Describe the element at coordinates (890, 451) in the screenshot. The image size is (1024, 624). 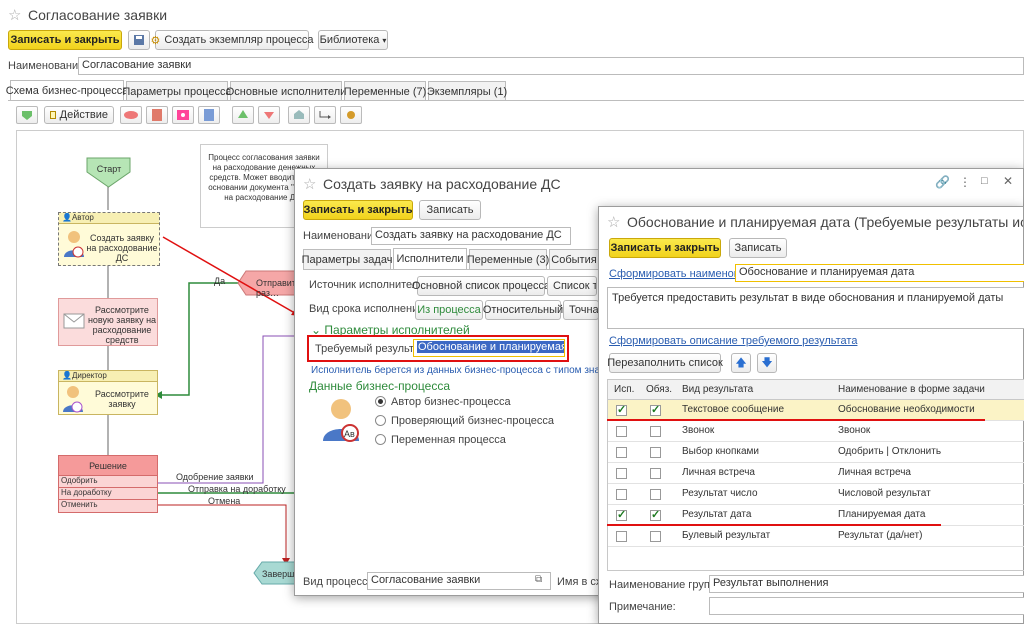
I see `form-name-cell: Одобрить | Отклонить` at that location.